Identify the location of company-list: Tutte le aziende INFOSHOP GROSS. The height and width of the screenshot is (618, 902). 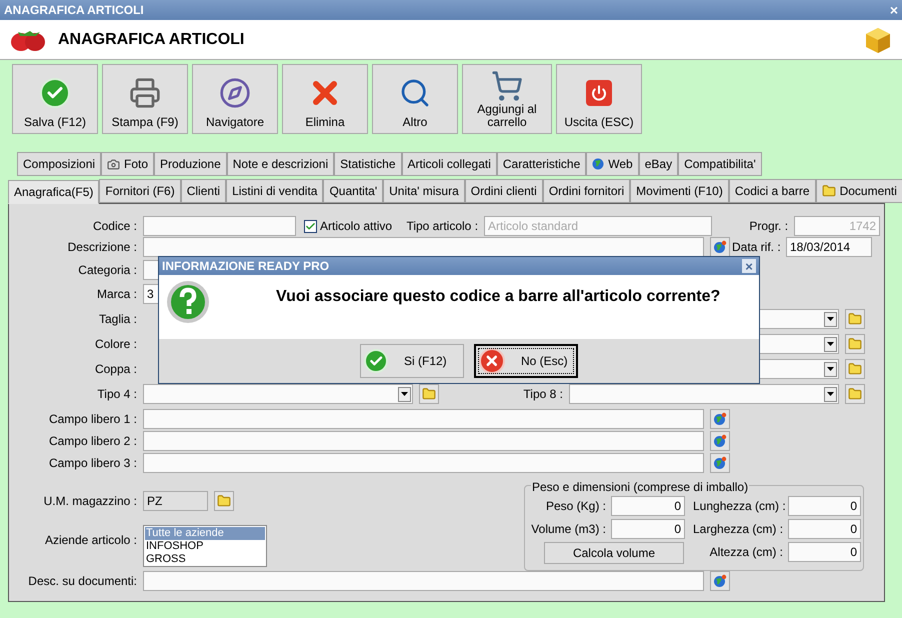
(205, 546).